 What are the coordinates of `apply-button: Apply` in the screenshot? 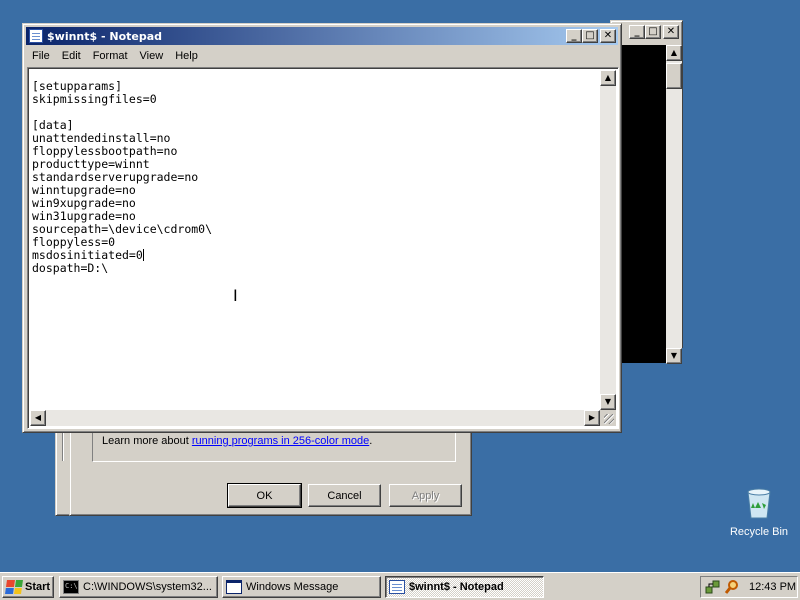 It's located at (425, 495).